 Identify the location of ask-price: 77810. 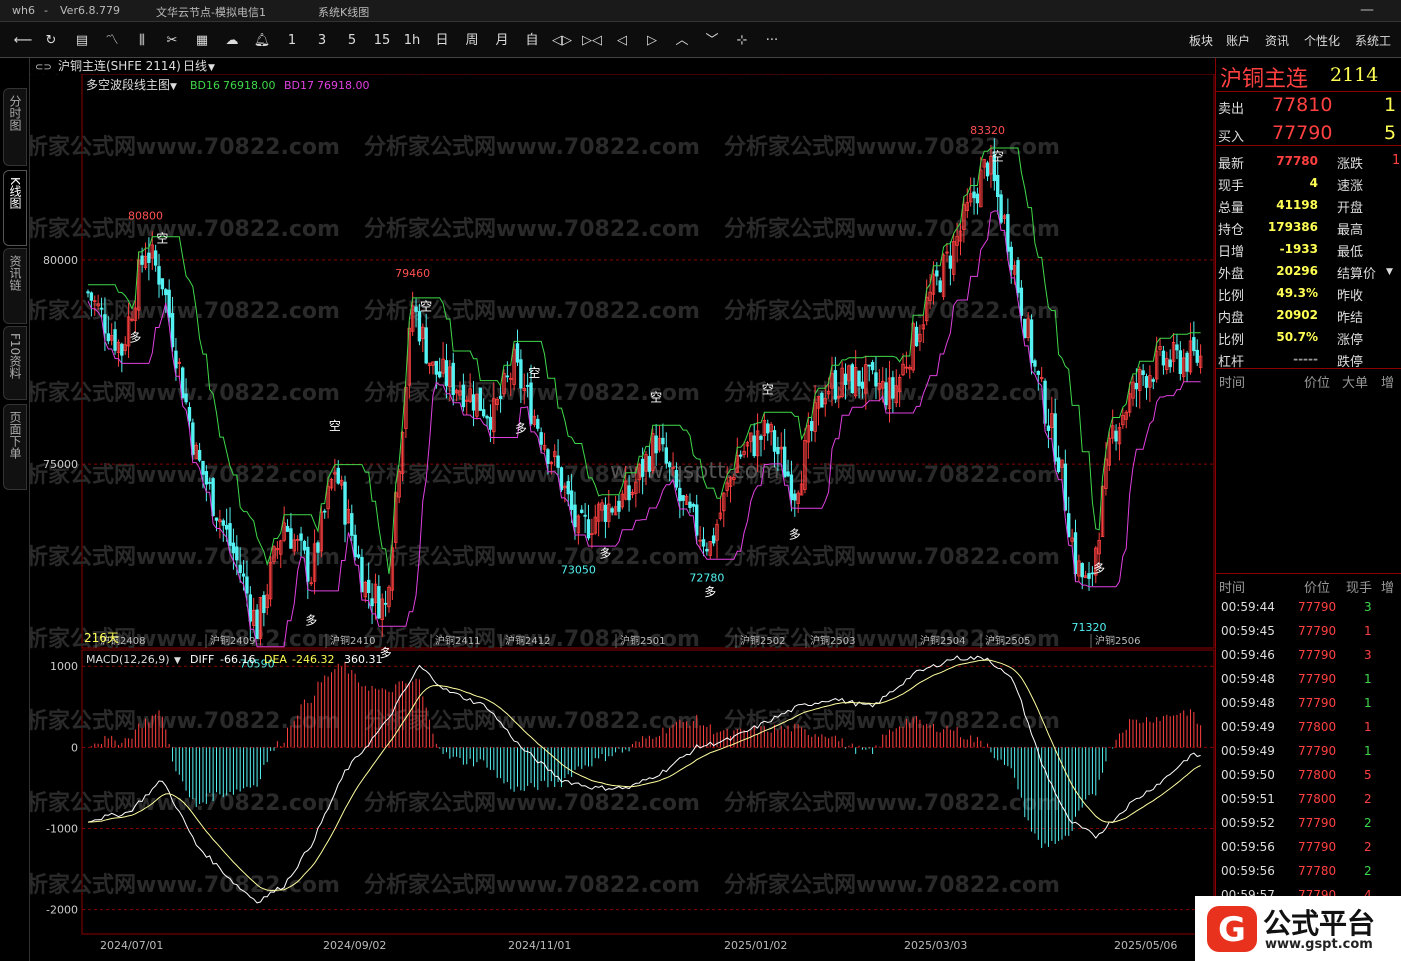
(1302, 105).